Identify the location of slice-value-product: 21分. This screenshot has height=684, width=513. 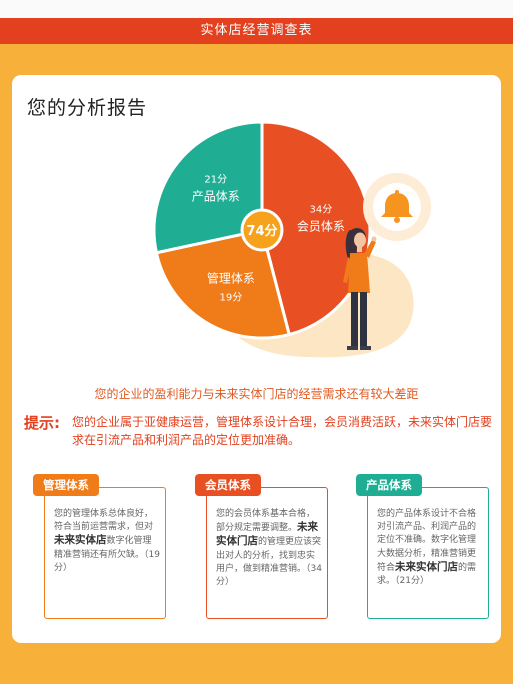
(215, 180).